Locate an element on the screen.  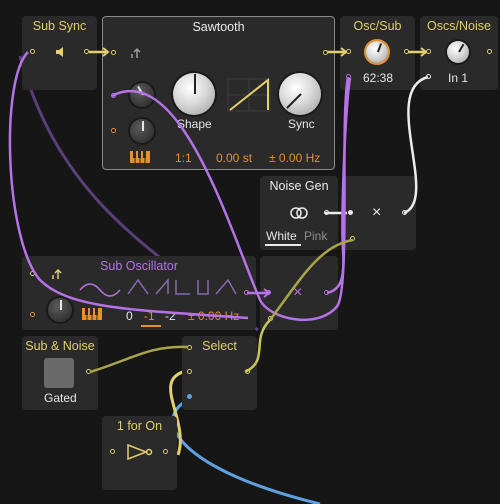
oscs-noise-mix-value: In 1 is located at coordinates (458, 78).